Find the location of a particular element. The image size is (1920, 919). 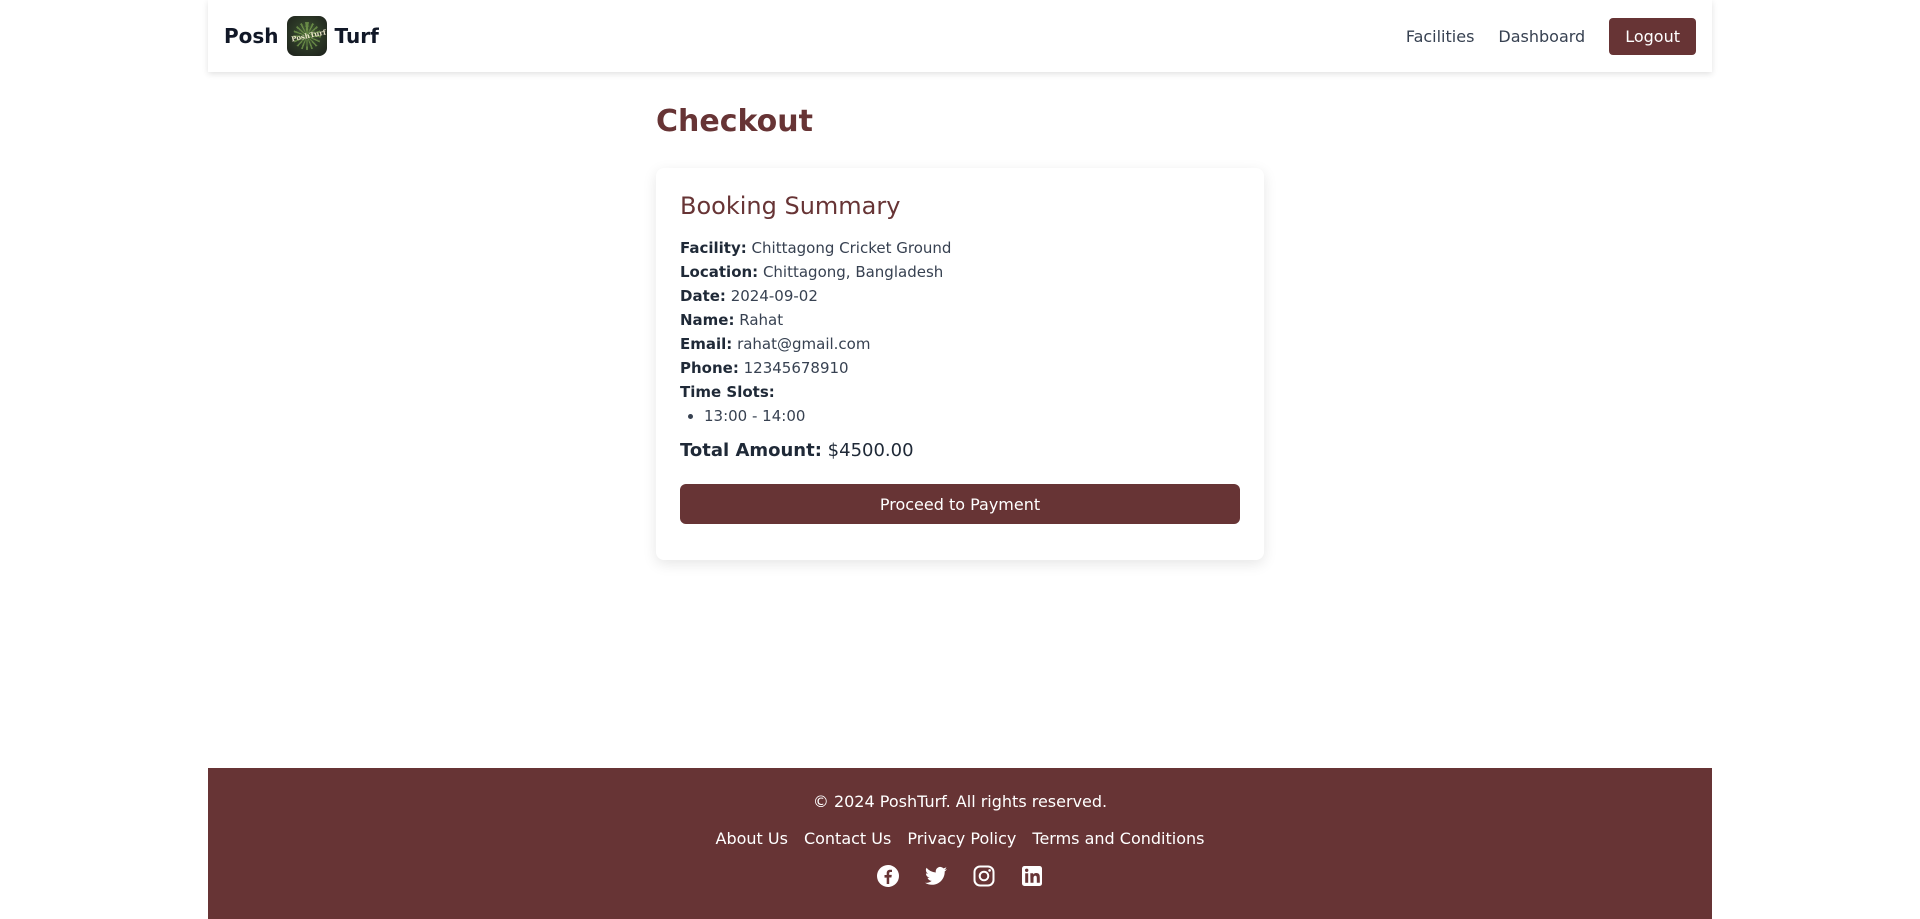

twitter-icon is located at coordinates (936, 876).